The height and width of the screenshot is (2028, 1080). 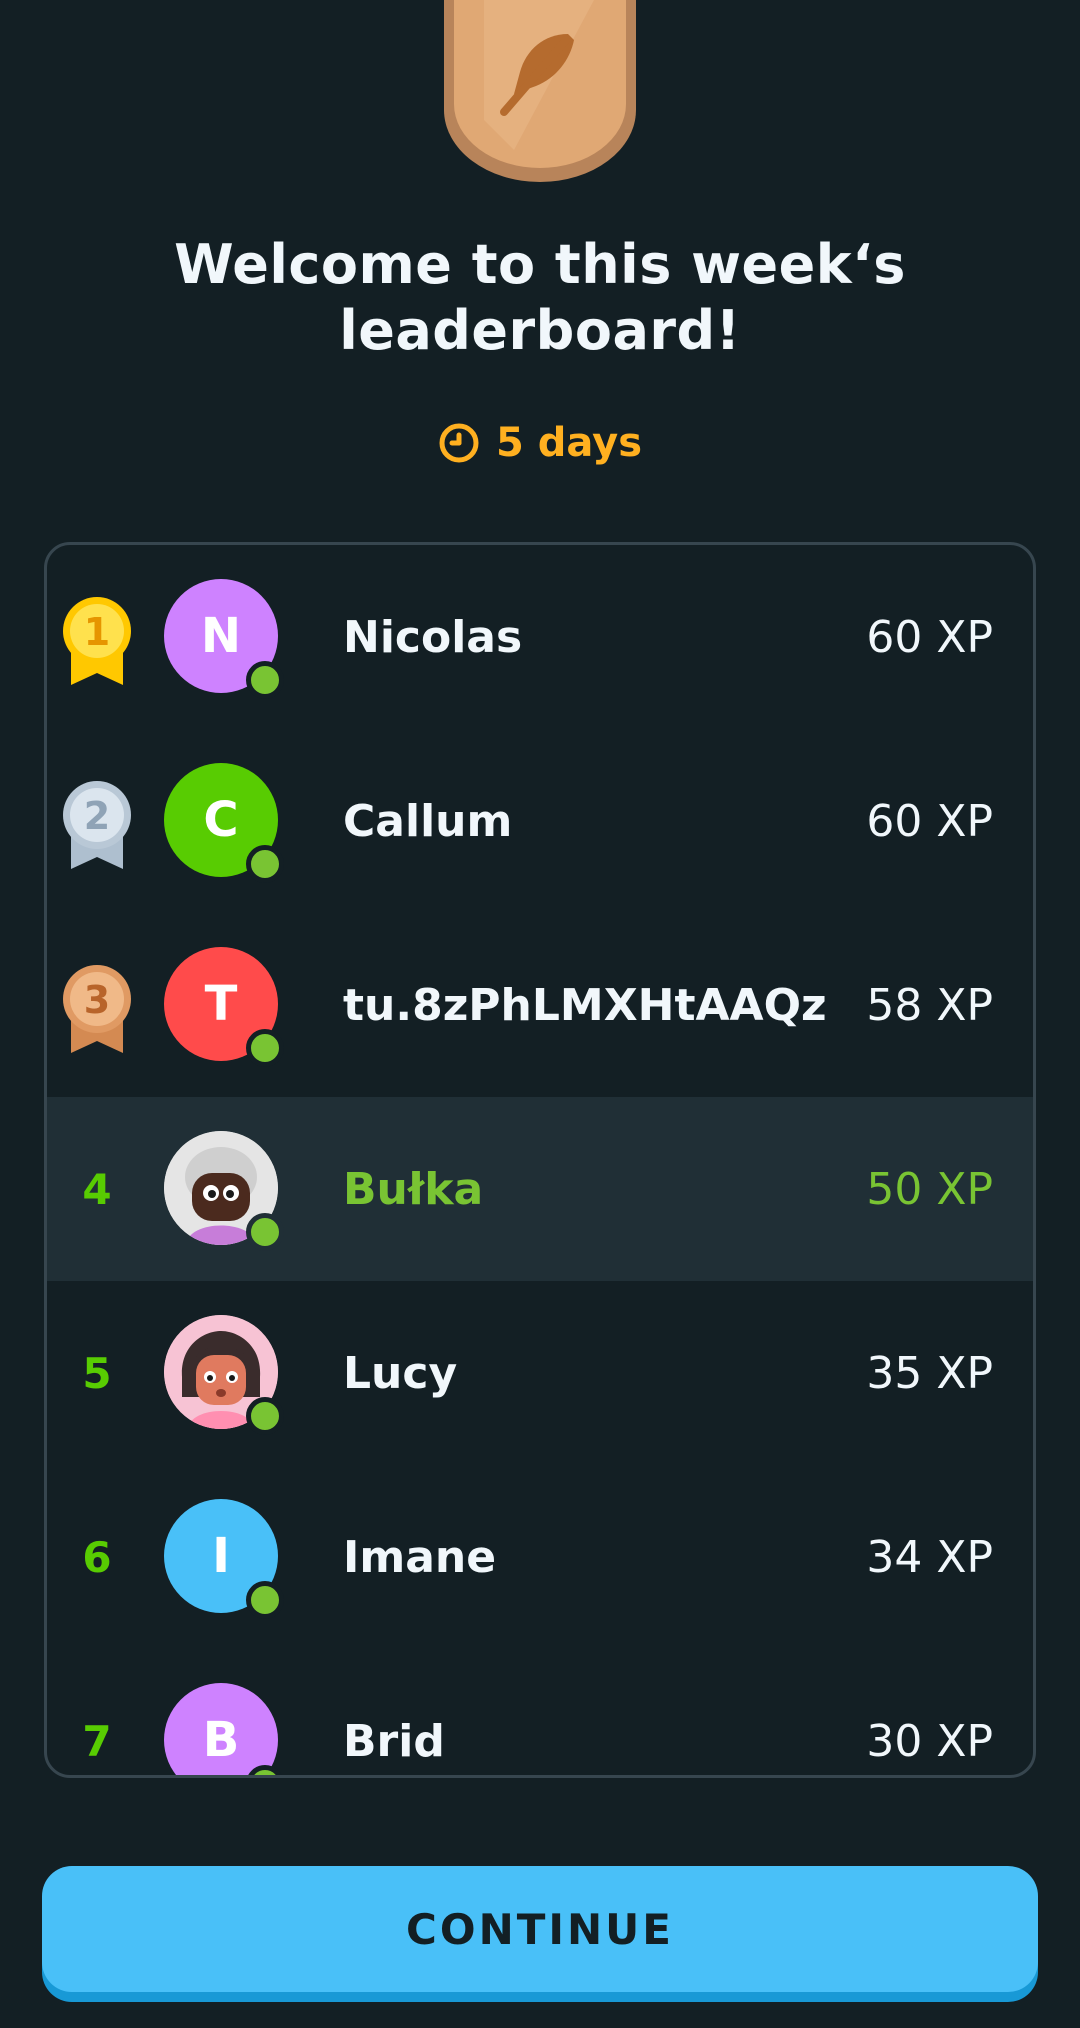 What do you see at coordinates (929, 1005) in the screenshot?
I see `user-xp: 58 XP` at bounding box center [929, 1005].